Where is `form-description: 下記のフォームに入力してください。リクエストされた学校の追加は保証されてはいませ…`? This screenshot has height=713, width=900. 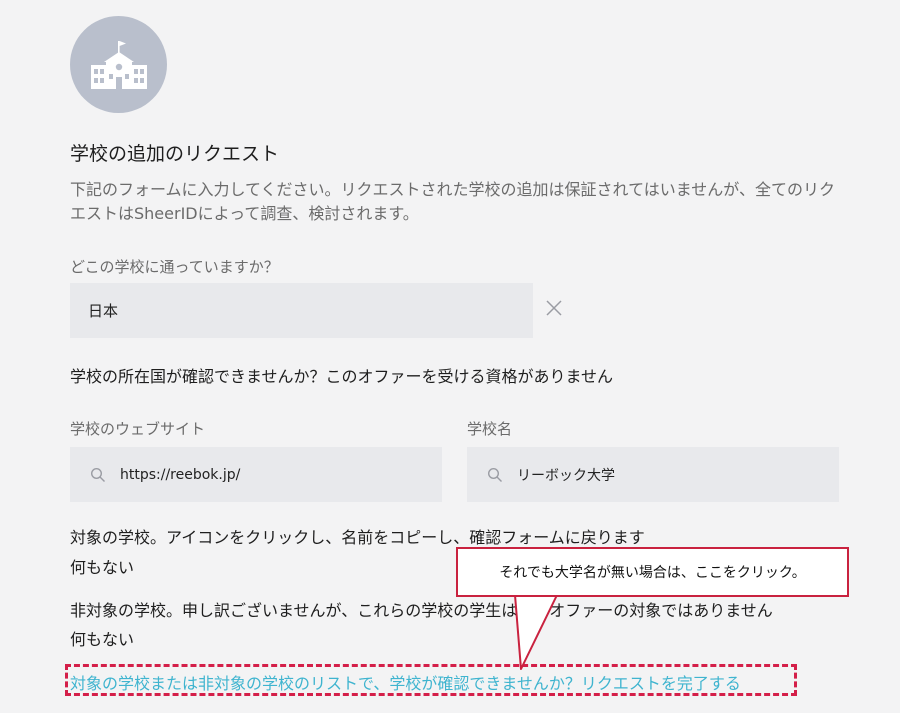 form-description: 下記のフォームに入力してください。リクエストされた学校の追加は保証されてはいませ… is located at coordinates (452, 201).